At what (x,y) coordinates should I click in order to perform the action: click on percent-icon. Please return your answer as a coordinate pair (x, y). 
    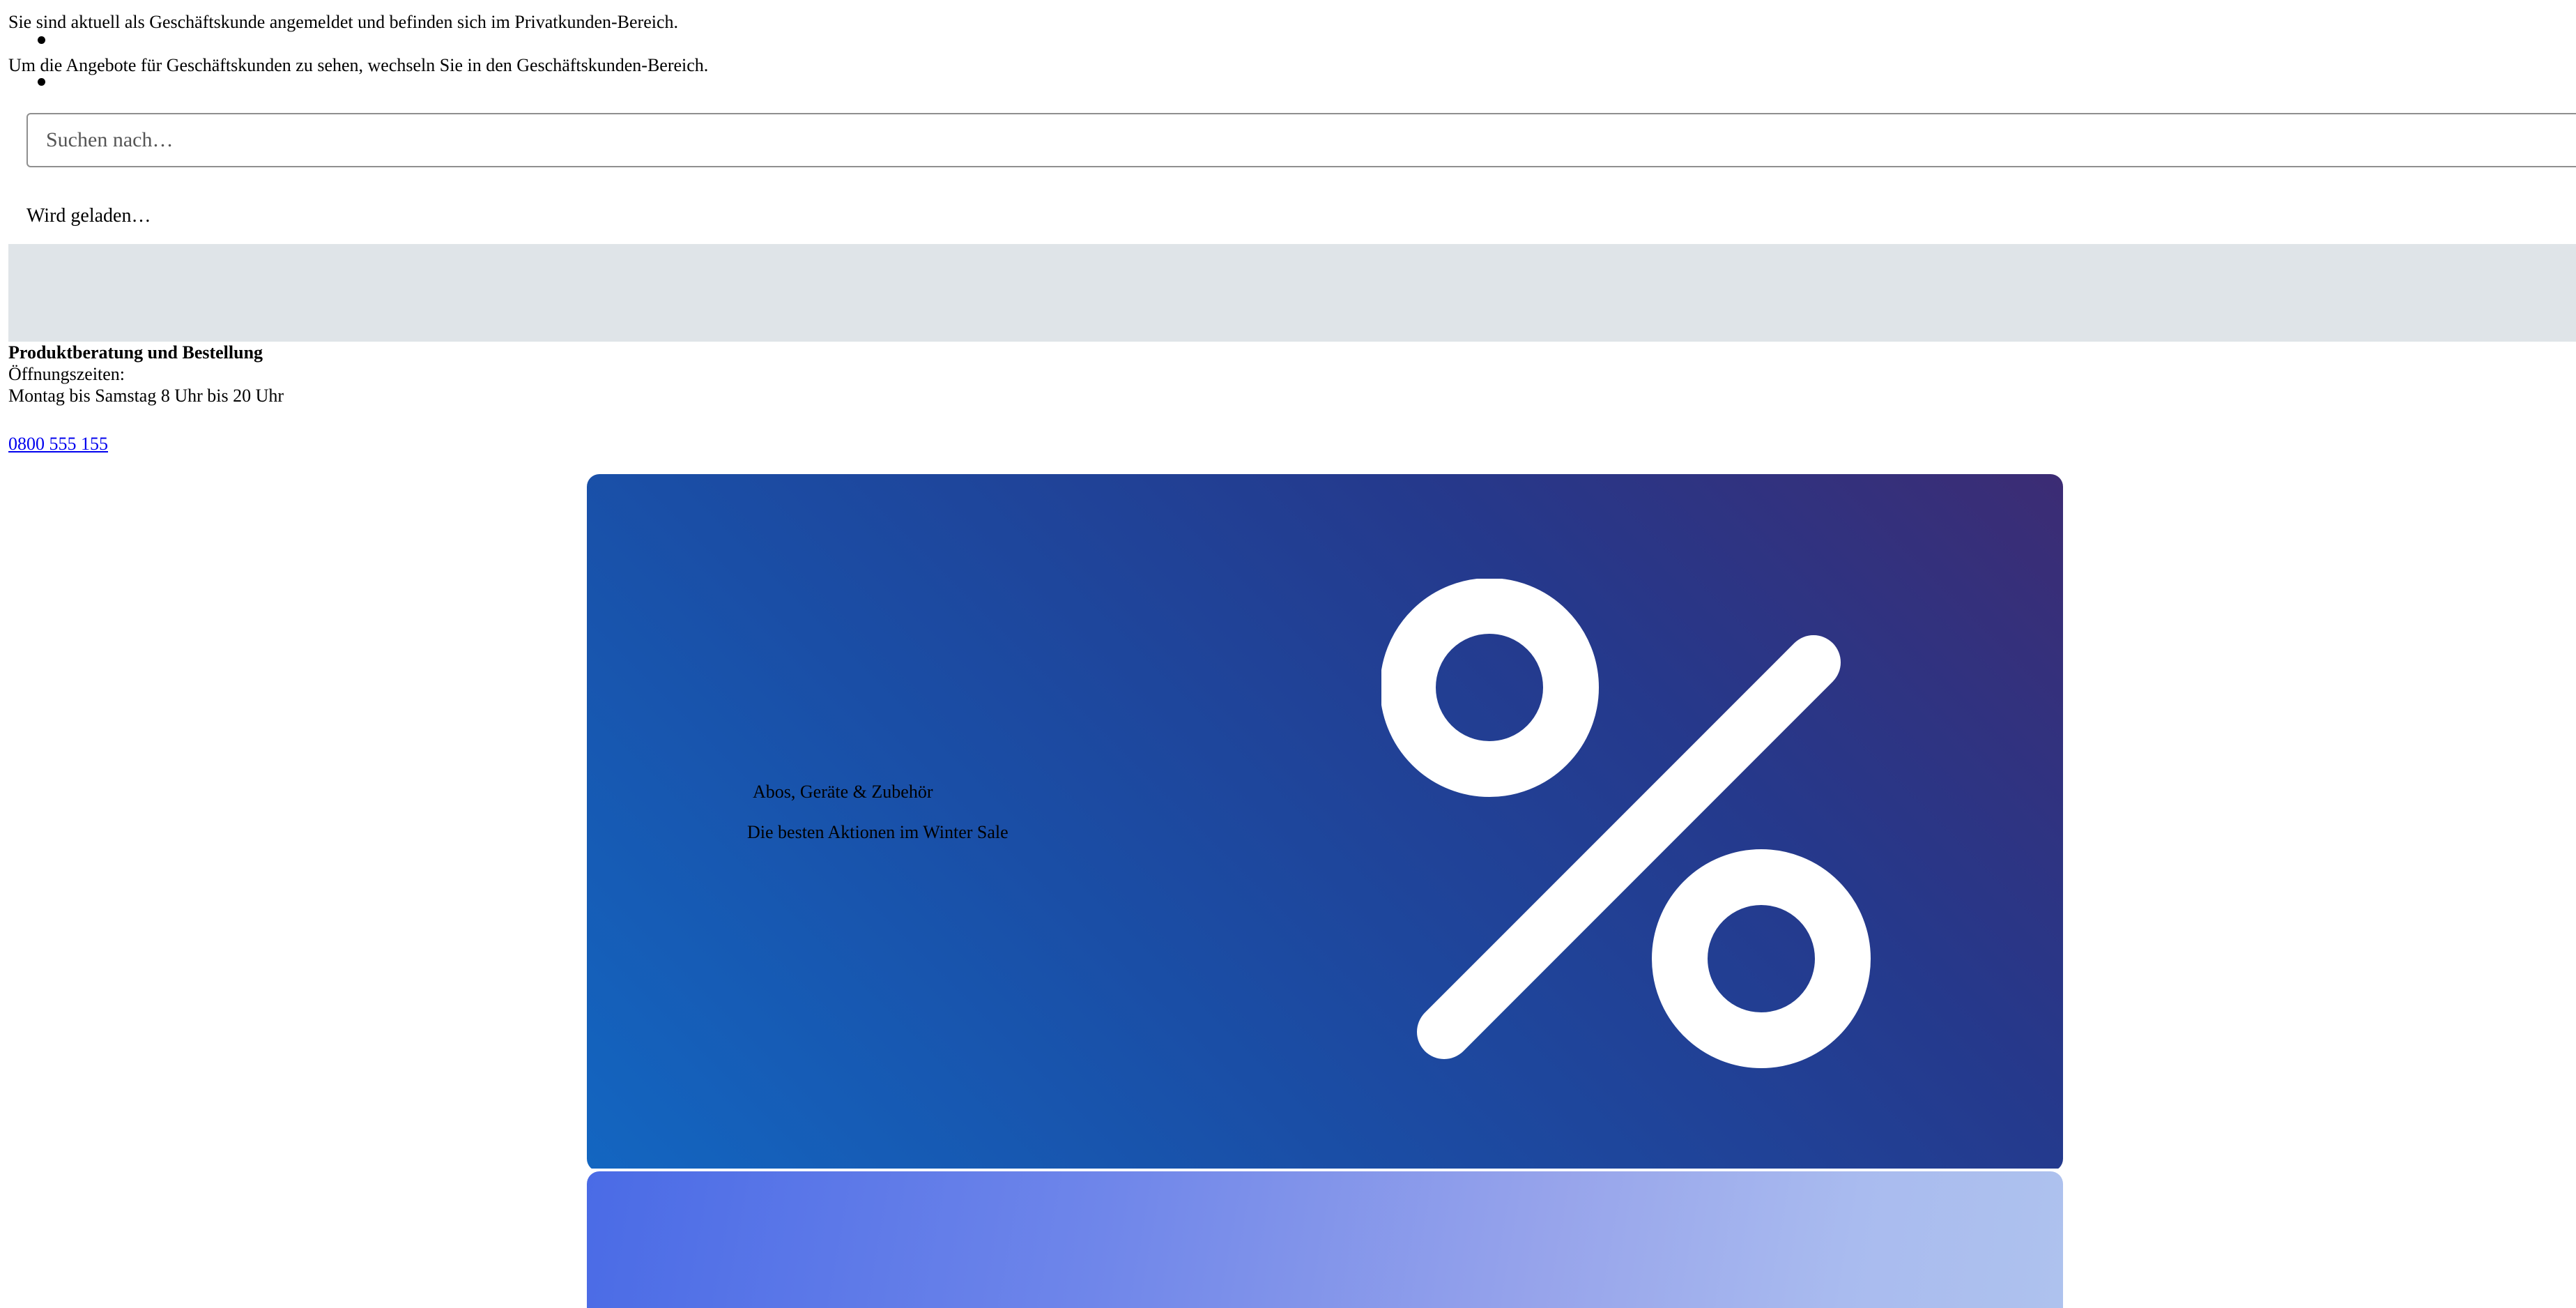
    Looking at the image, I should click on (1626, 824).